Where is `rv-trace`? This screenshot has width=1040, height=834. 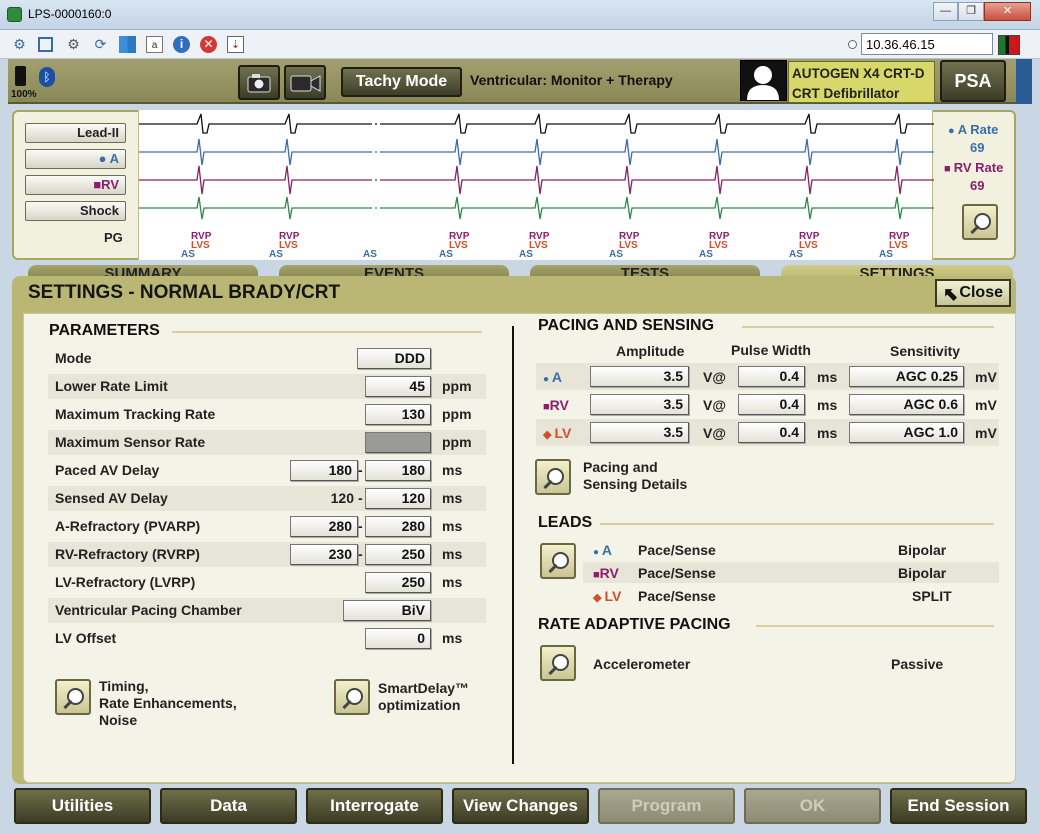
rv-trace is located at coordinates (536, 180).